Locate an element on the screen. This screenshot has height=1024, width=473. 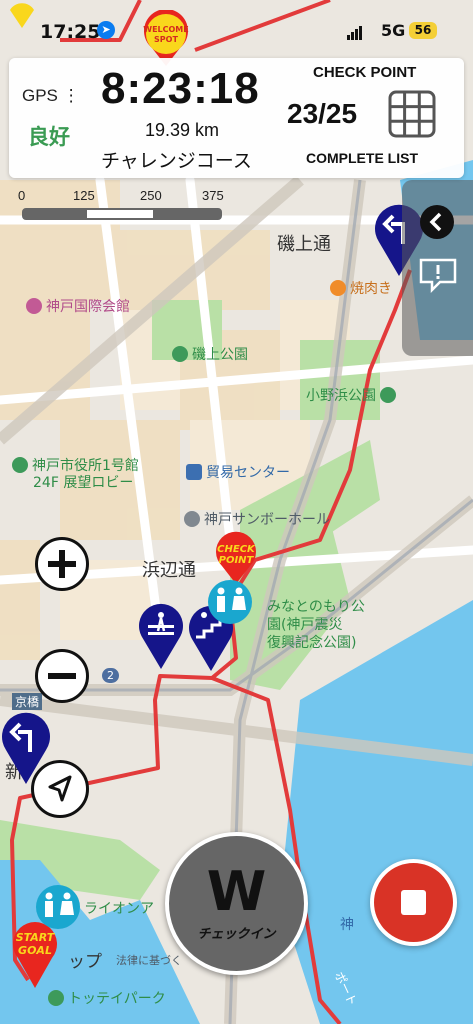
check-in-button: W チェックイン is located at coordinates (236, 903).